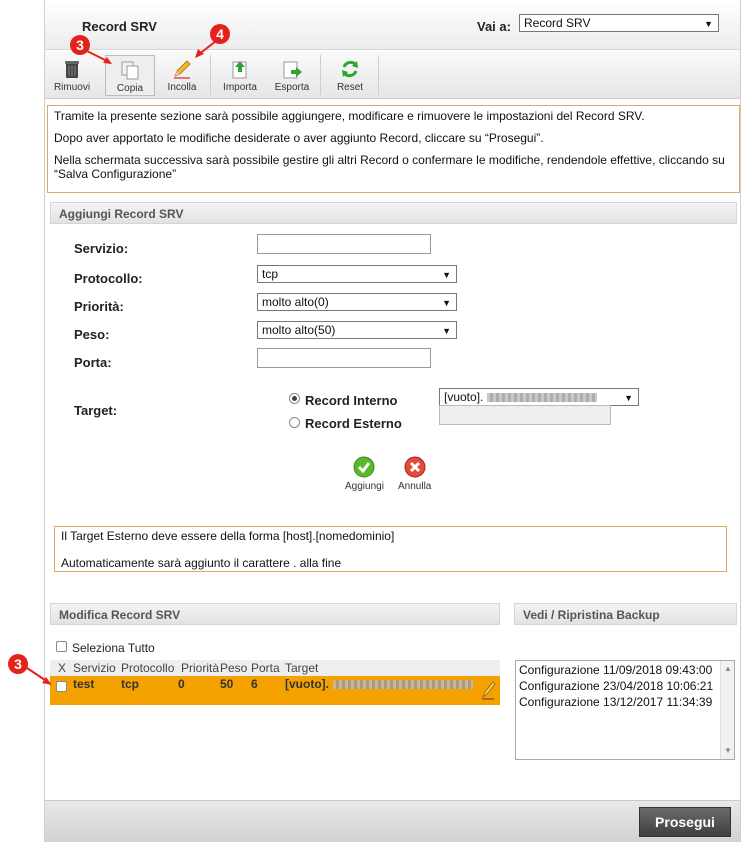  What do you see at coordinates (182, 87) in the screenshot?
I see `incolla-label: Incolla` at bounding box center [182, 87].